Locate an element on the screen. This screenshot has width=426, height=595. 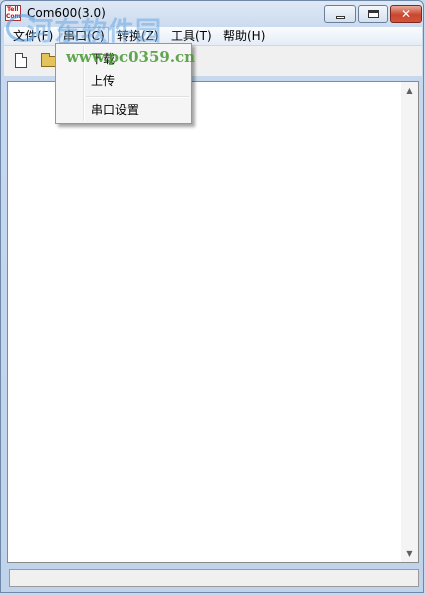
minimize-icon is located at coordinates (340, 17).